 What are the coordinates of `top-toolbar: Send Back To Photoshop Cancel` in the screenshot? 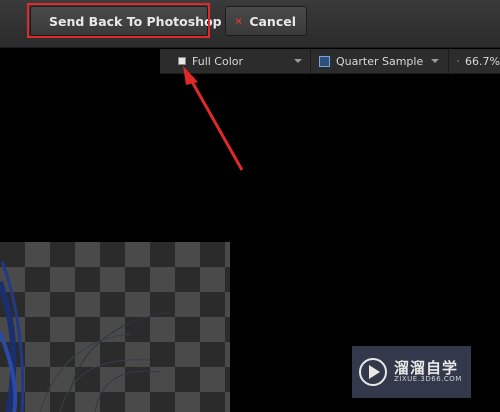 It's located at (250, 24).